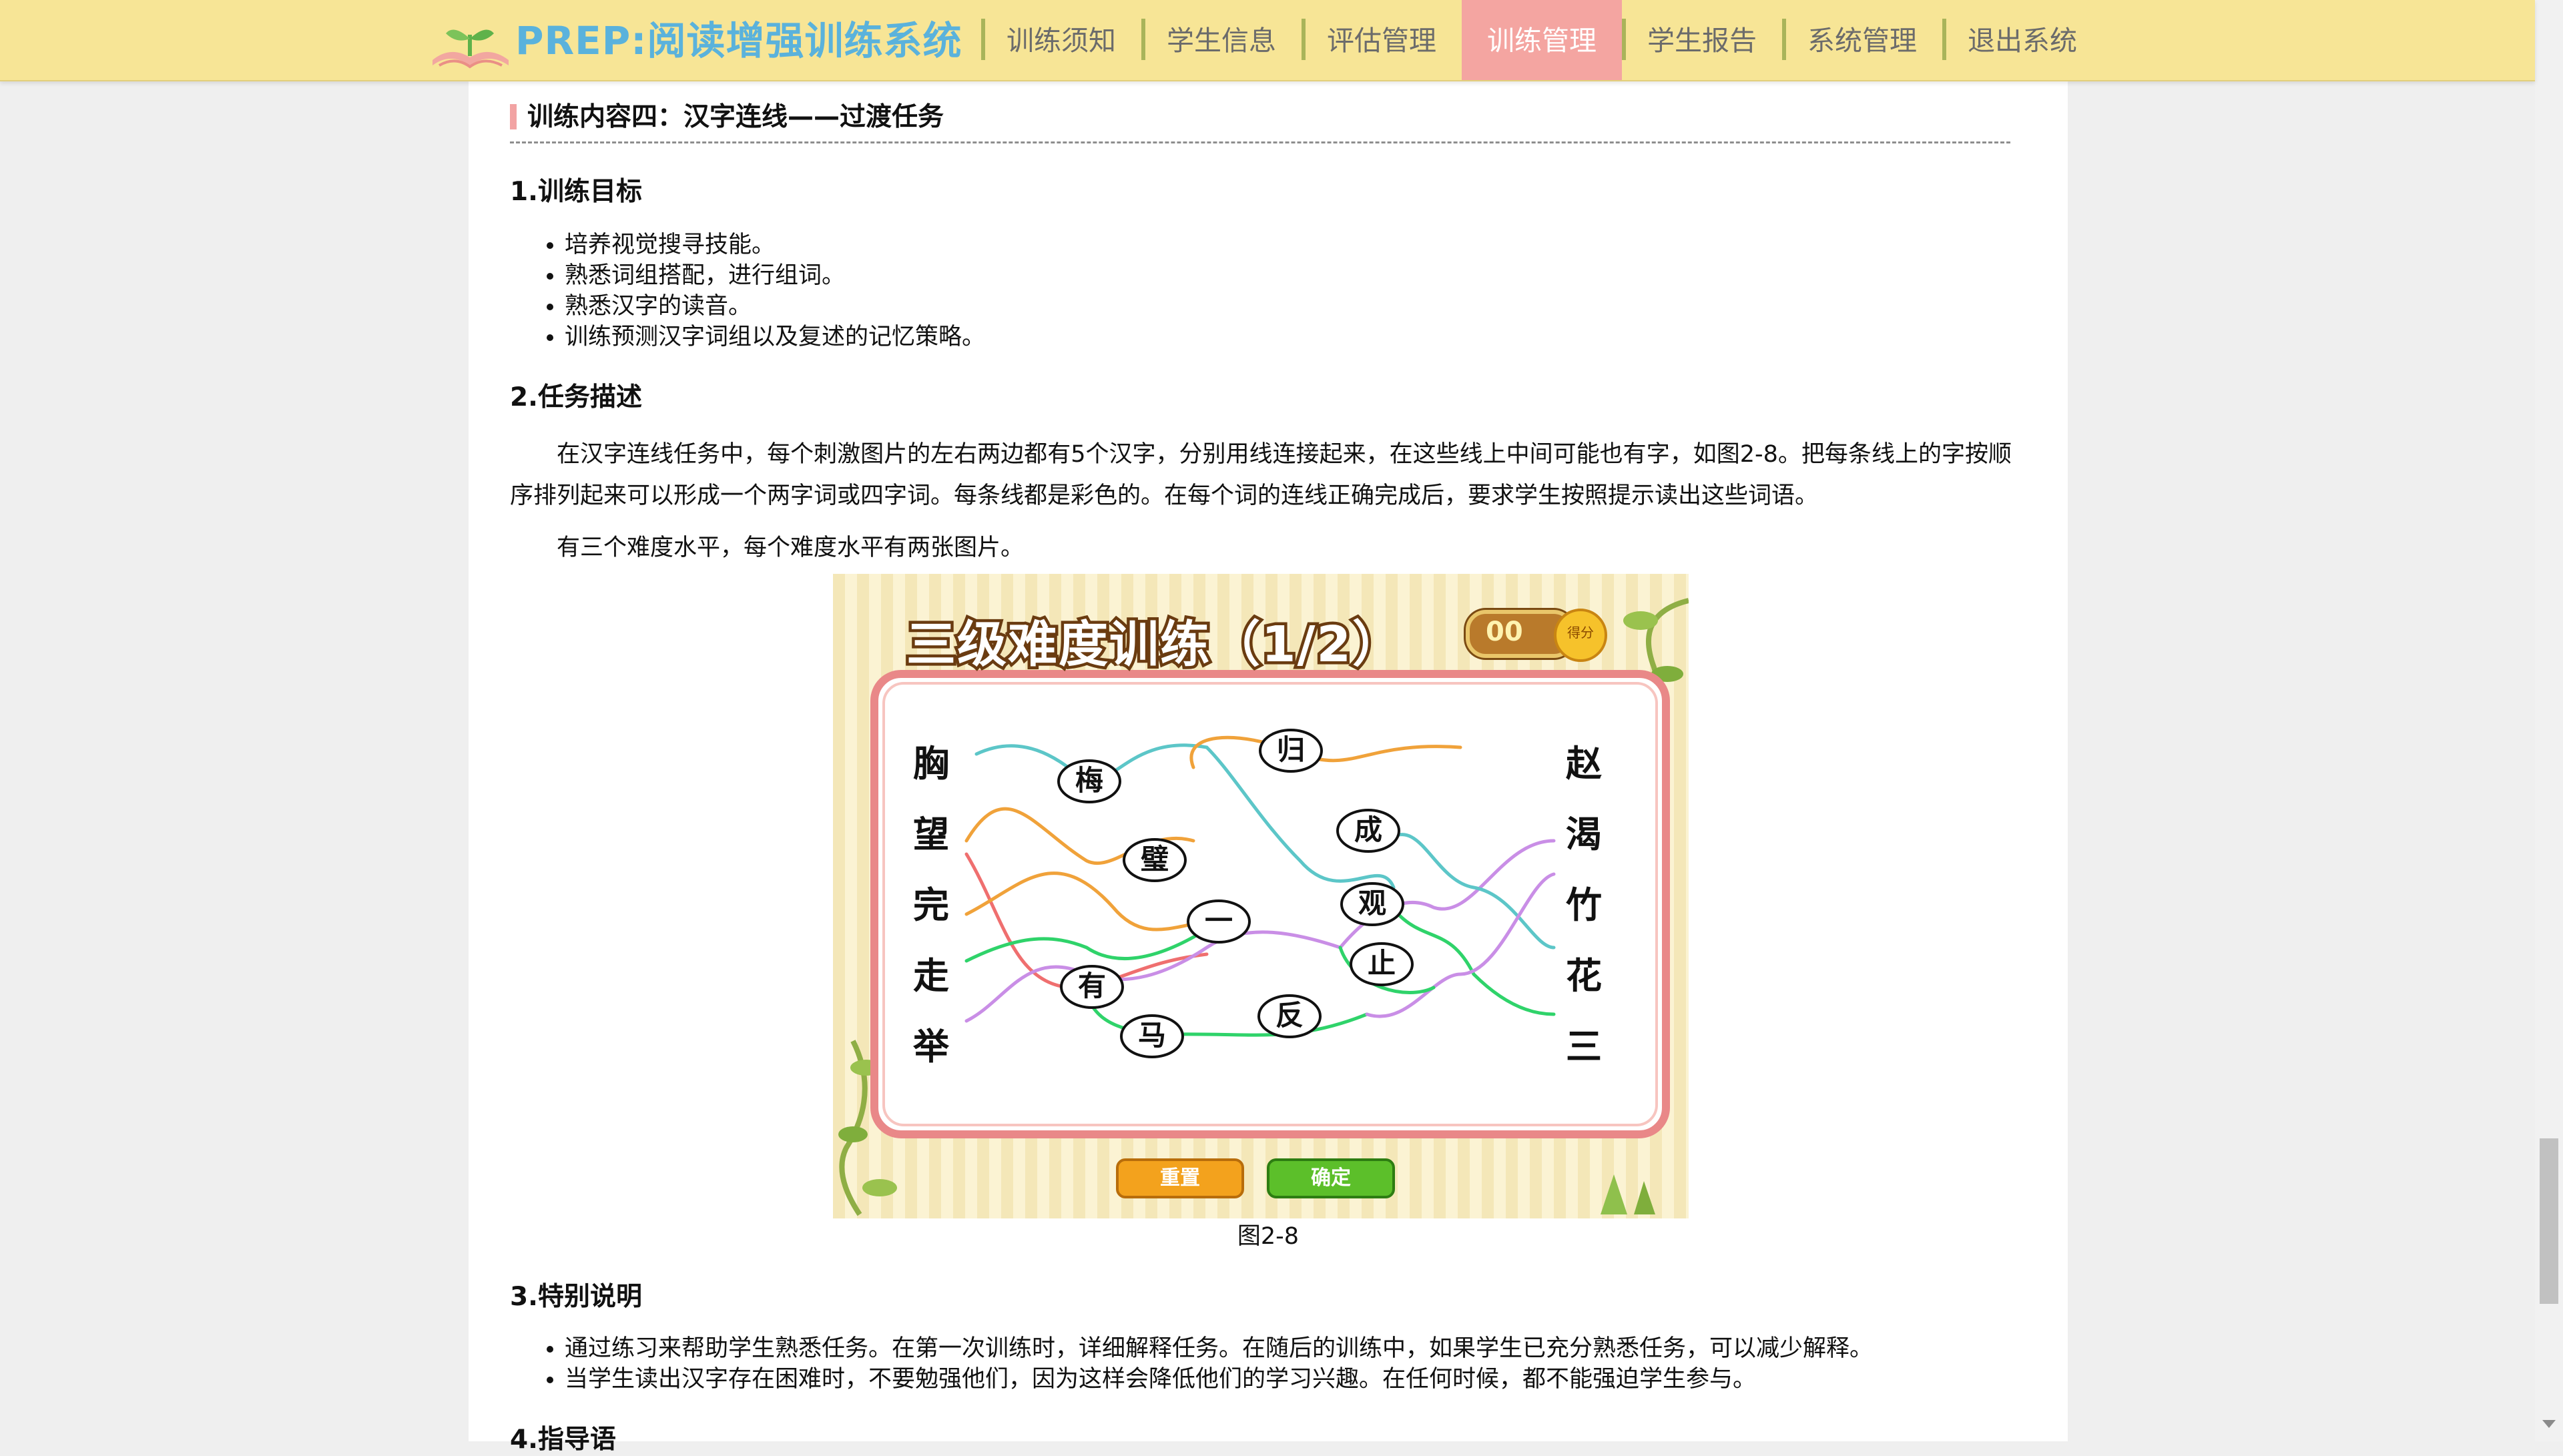  I want to click on middle-char-node: 反, so click(1289, 1016).